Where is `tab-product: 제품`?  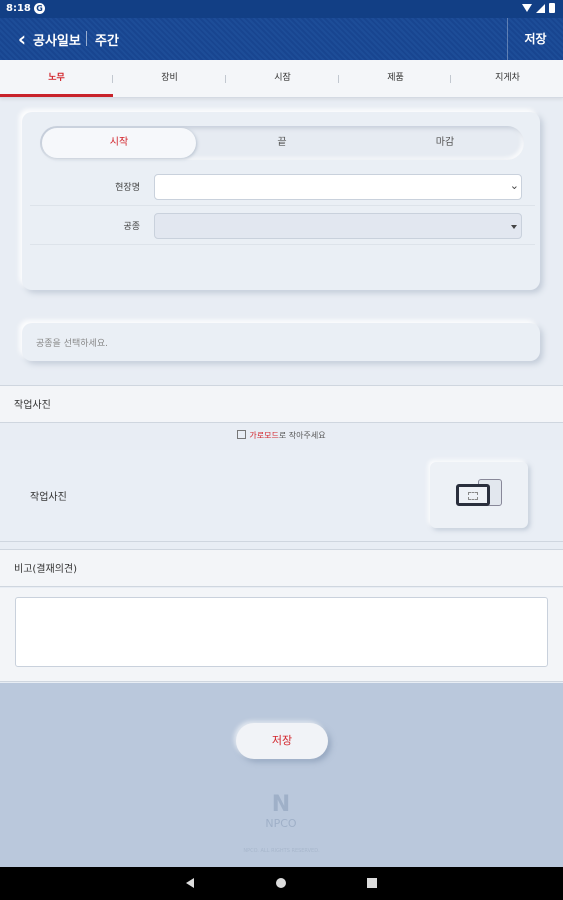 tab-product: 제품 is located at coordinates (395, 78).